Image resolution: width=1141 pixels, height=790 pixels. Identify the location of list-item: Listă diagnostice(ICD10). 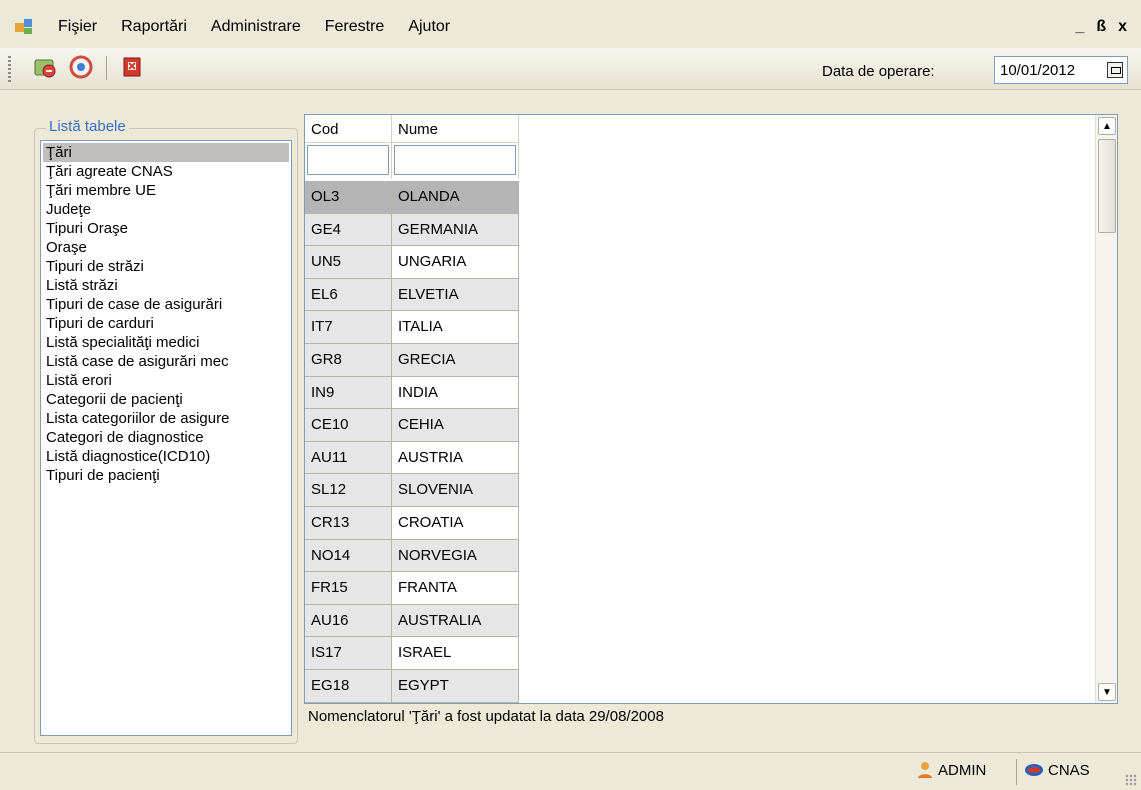
(166, 456).